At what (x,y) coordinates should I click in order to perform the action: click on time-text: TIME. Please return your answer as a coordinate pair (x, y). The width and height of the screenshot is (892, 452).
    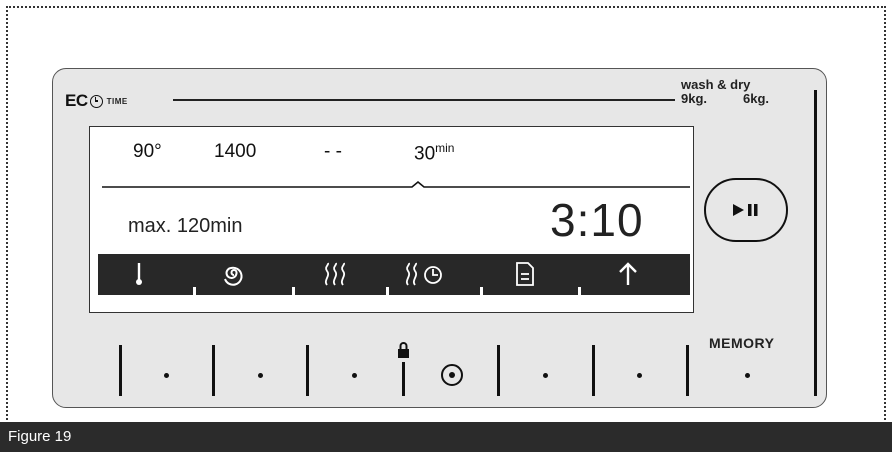
    Looking at the image, I should click on (117, 101).